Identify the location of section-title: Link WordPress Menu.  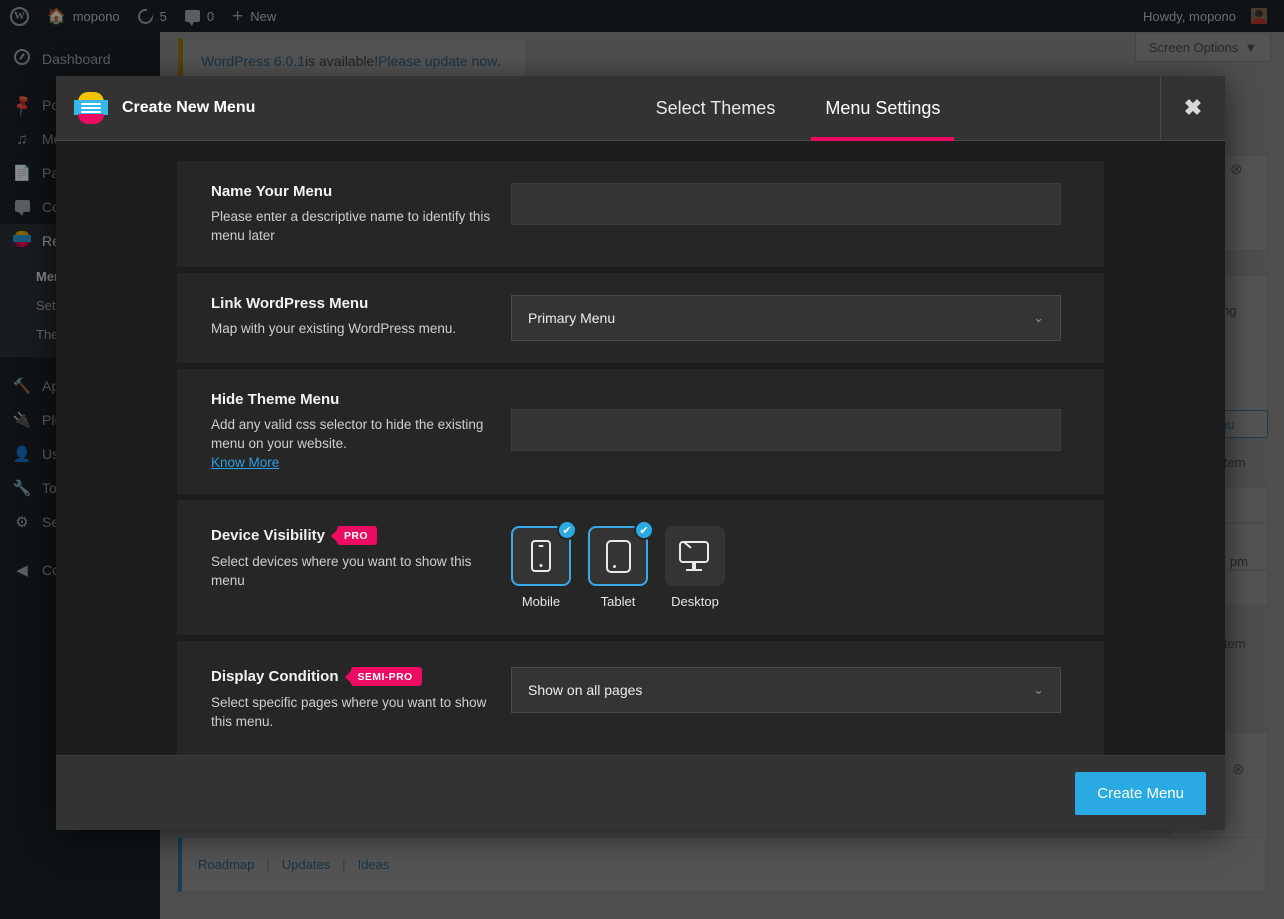
(351, 303).